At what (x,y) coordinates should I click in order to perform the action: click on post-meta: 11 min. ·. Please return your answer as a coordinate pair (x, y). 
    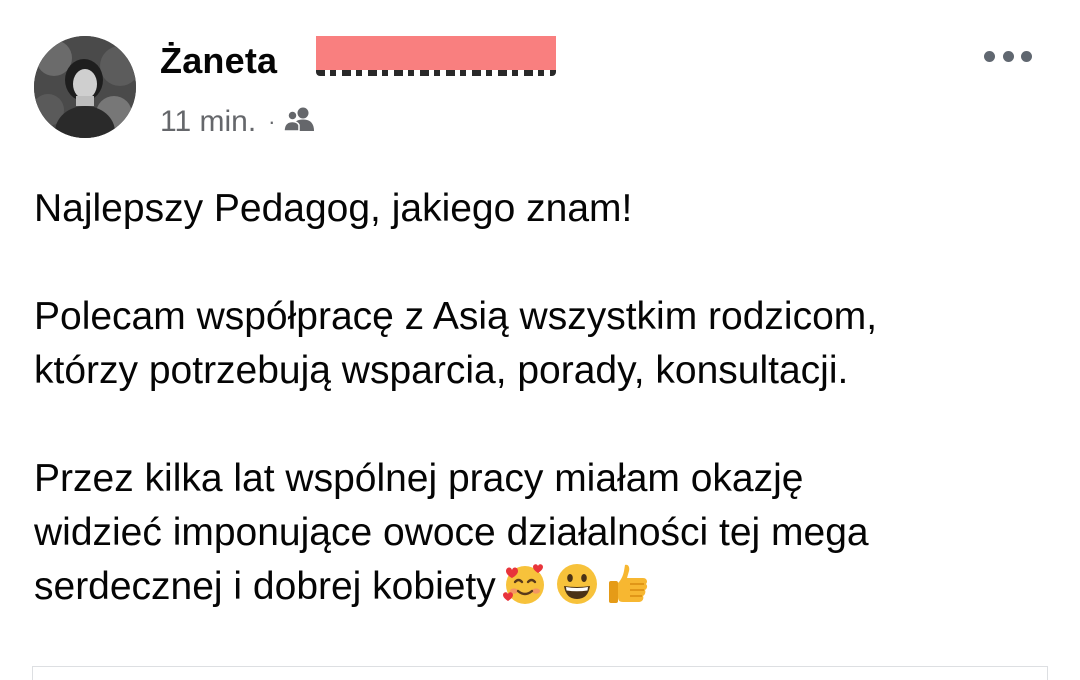
    Looking at the image, I should click on (237, 122).